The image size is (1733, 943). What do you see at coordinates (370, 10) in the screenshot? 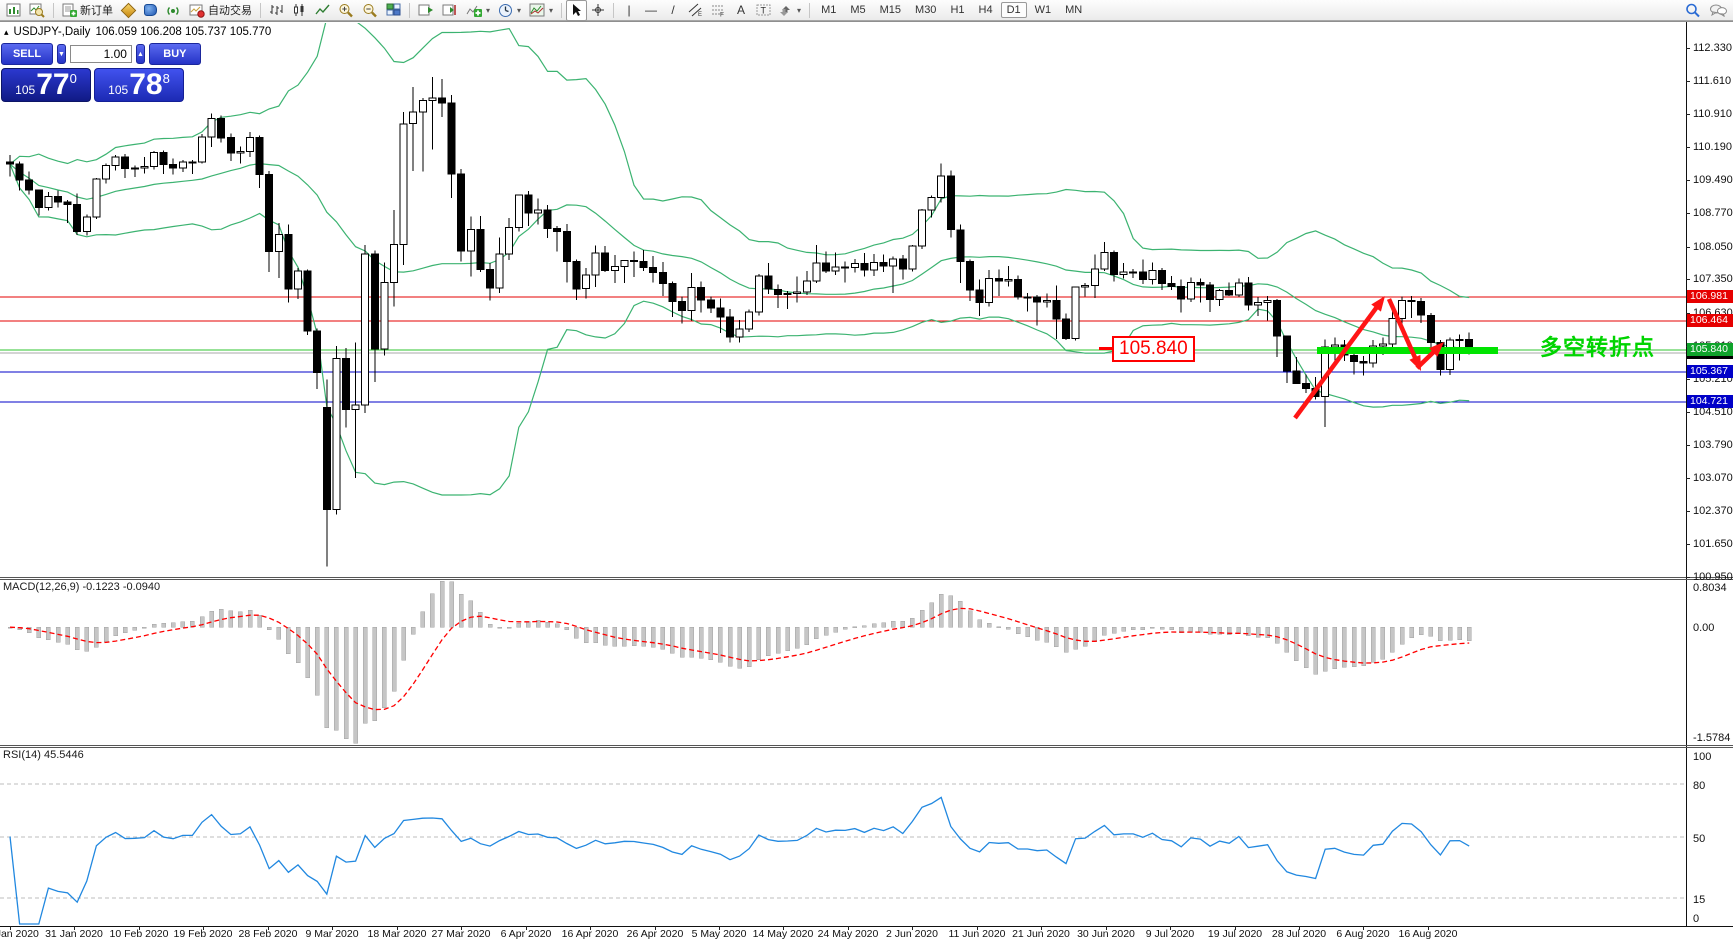
I see `zoom-out-button` at bounding box center [370, 10].